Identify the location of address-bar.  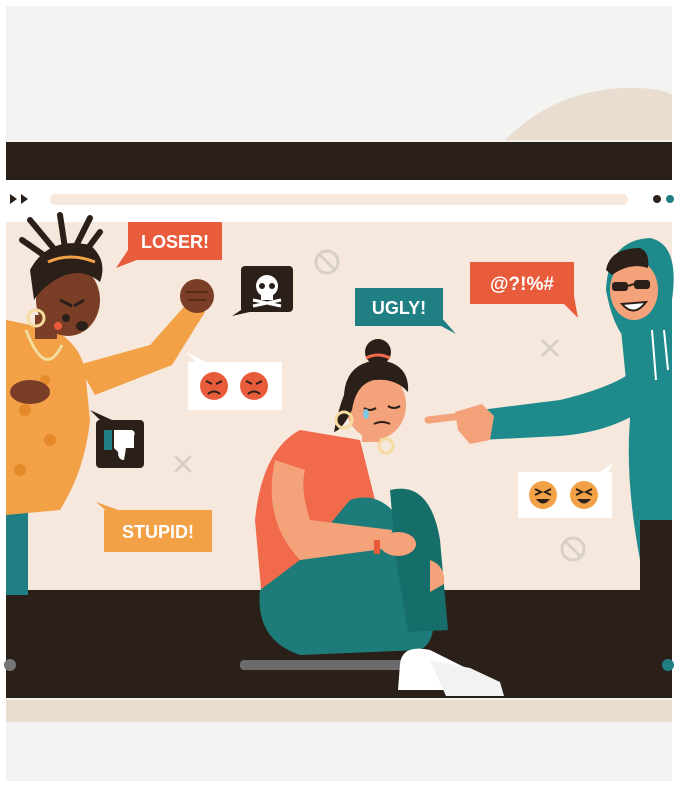
(339, 199).